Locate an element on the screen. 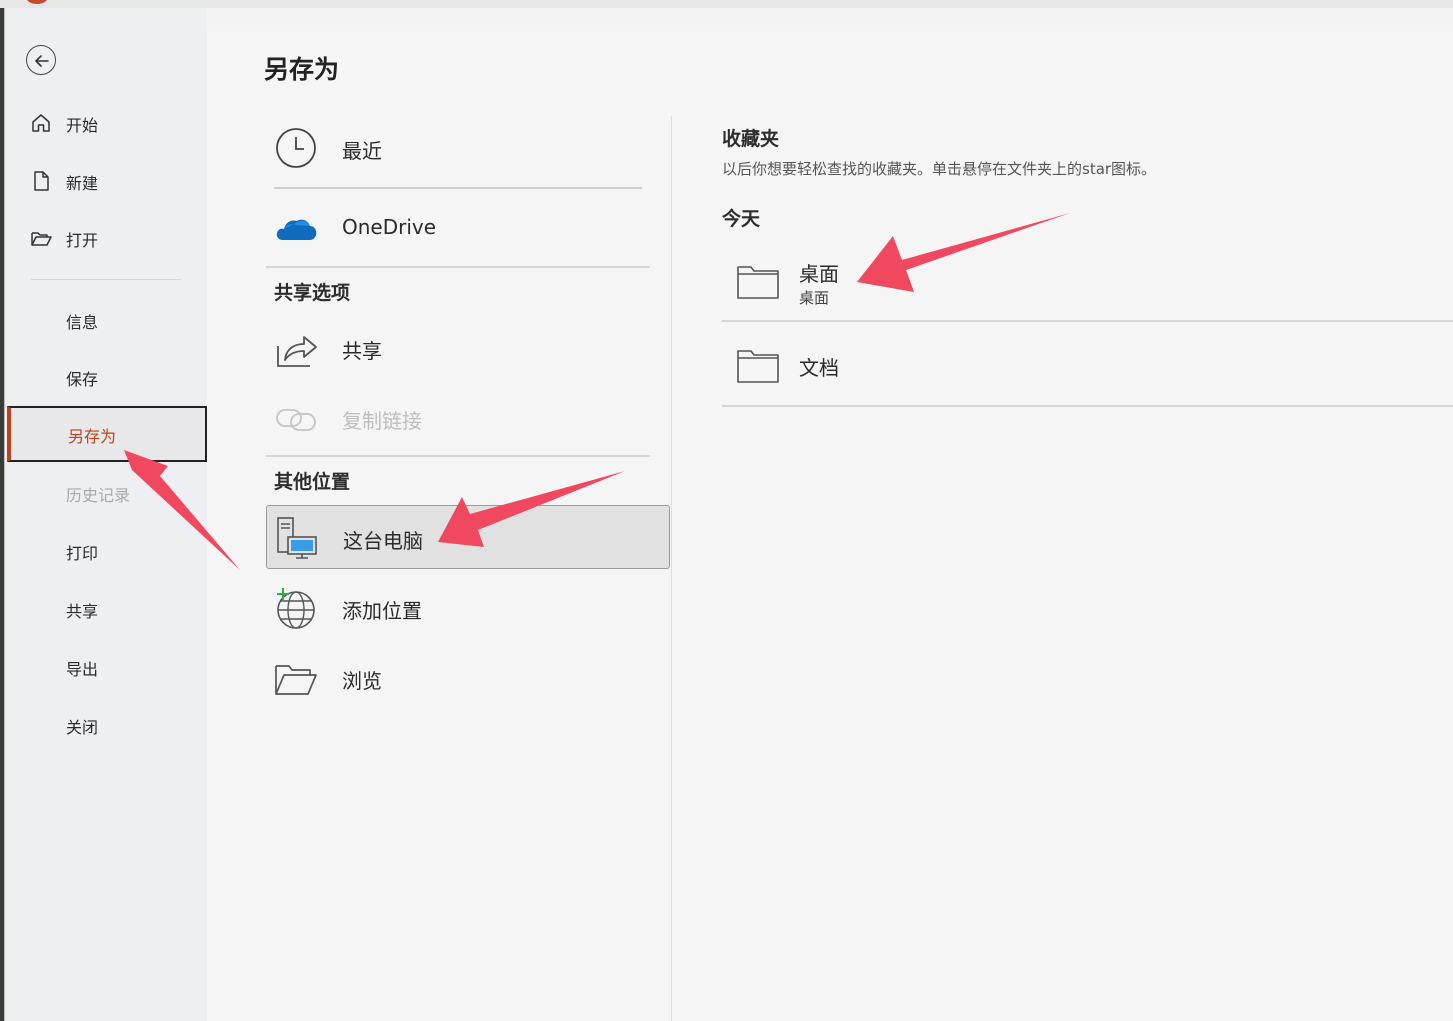 Image resolution: width=1453 pixels, height=1021 pixels. folder-path: 桌面 is located at coordinates (814, 298).